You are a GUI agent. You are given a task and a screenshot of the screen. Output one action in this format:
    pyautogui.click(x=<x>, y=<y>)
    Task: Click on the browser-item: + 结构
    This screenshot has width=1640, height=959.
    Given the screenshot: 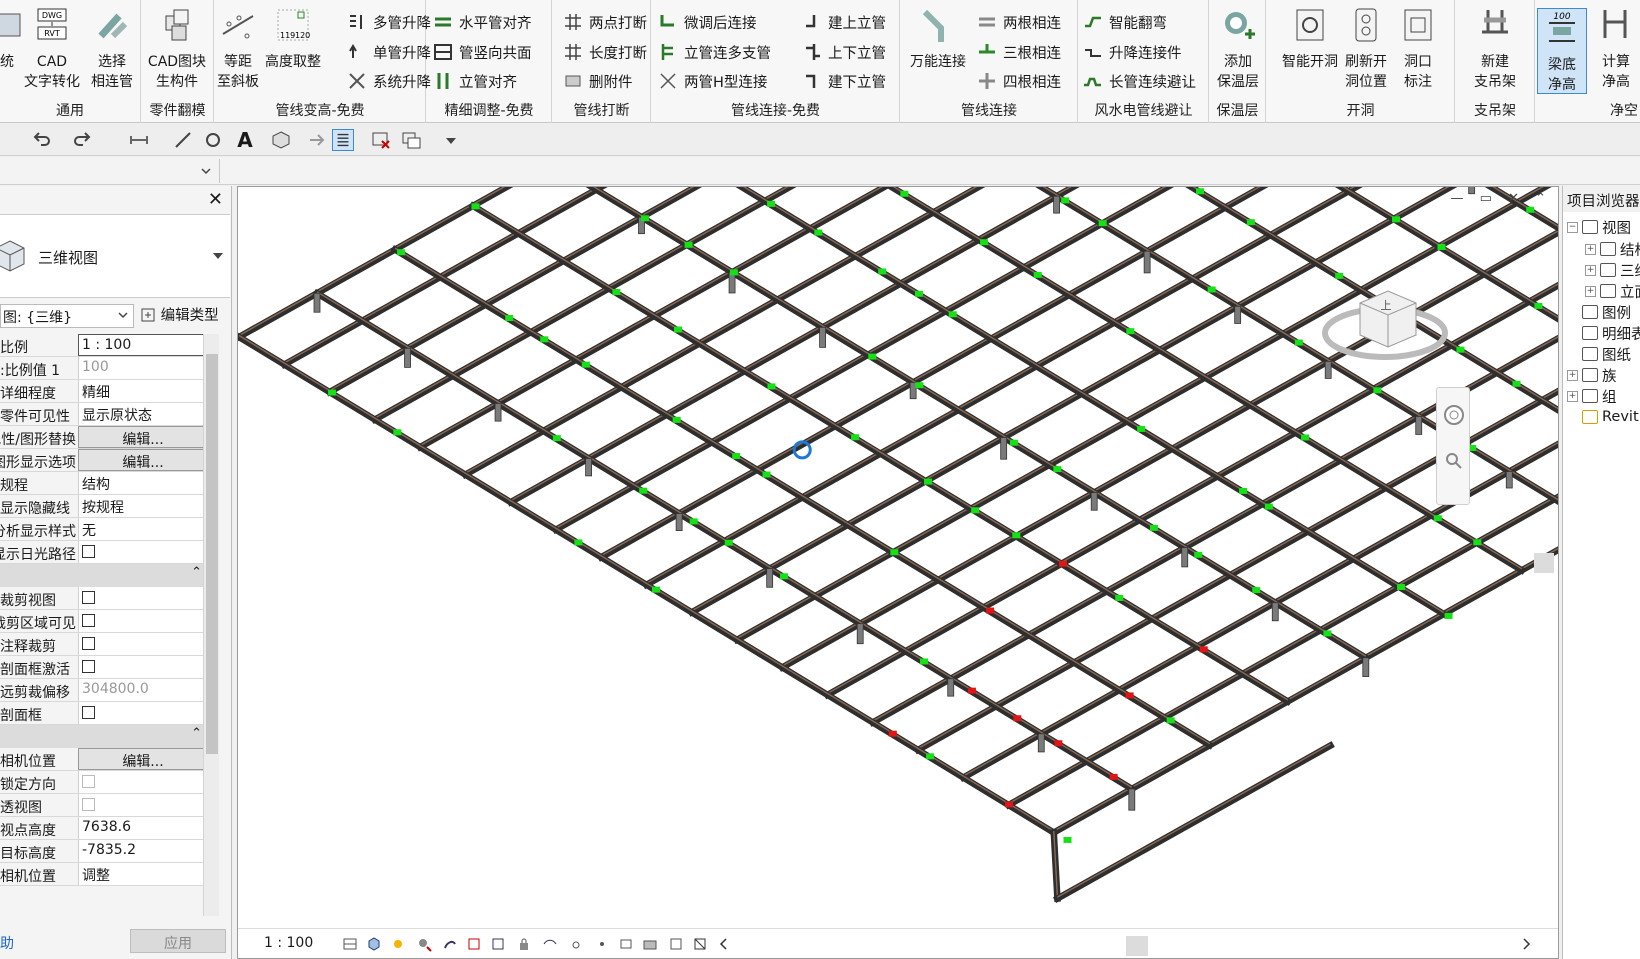 What is the action you would take?
    pyautogui.click(x=1612, y=249)
    